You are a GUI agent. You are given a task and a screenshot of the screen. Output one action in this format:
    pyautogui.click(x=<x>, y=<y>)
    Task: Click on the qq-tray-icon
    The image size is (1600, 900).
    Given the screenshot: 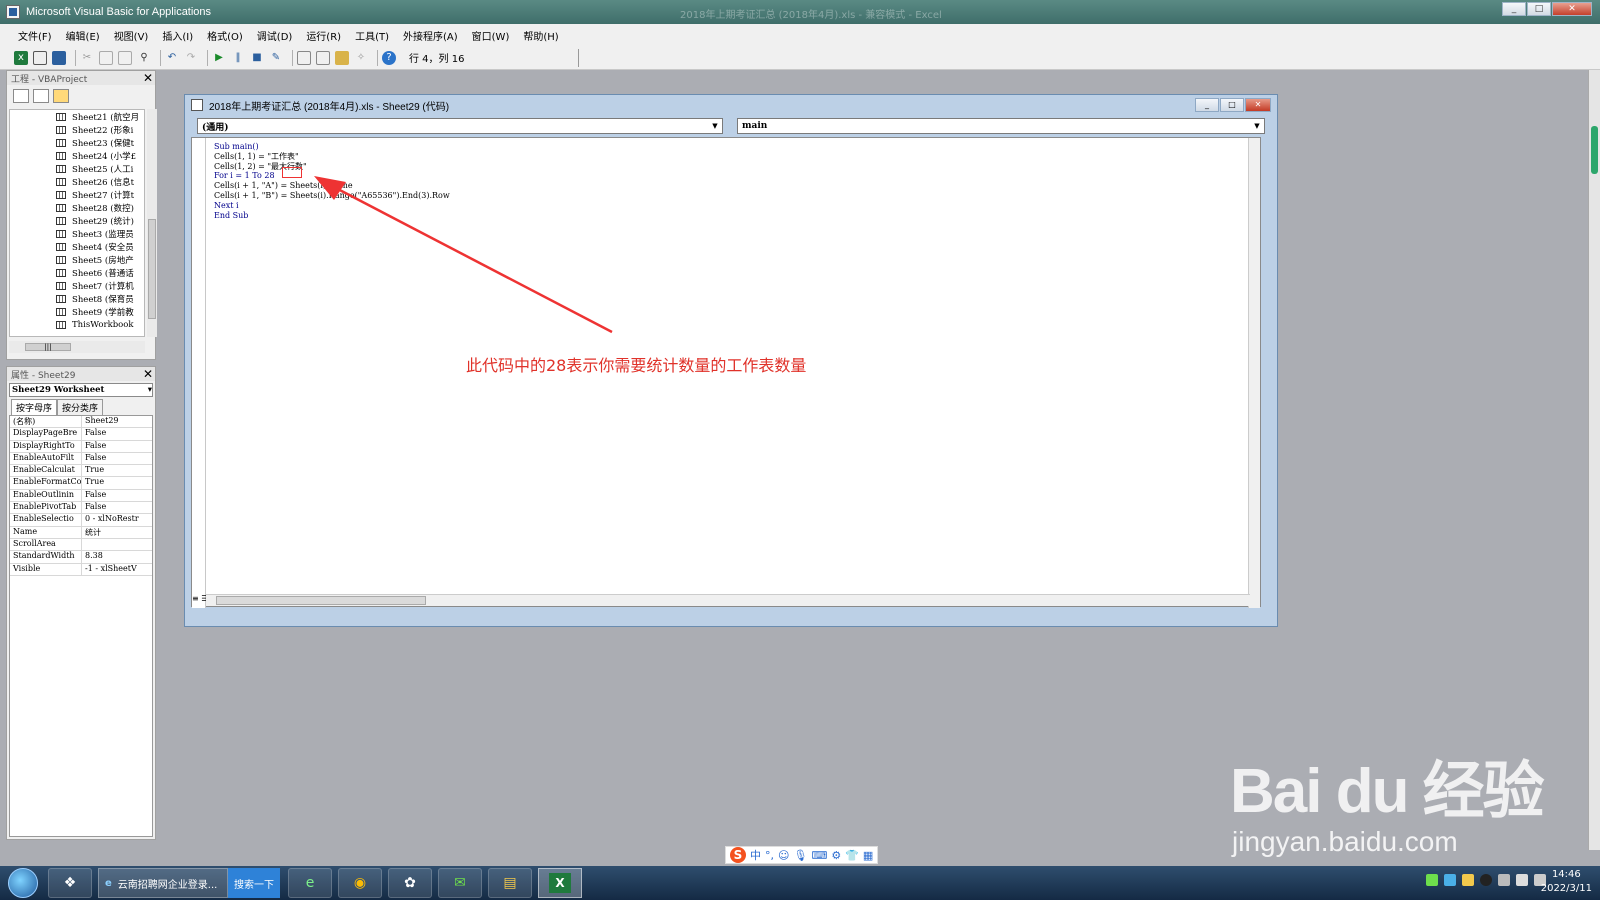 What is the action you would take?
    pyautogui.click(x=1486, y=880)
    